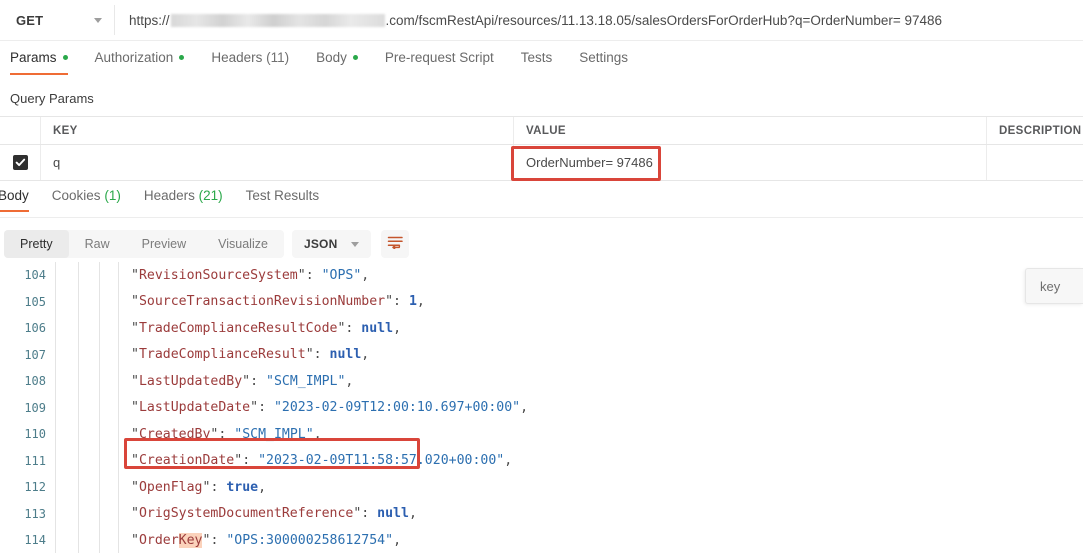 Image resolution: width=1083 pixels, height=553 pixels. What do you see at coordinates (541, 244) in the screenshot?
I see `response-viewer-toolbar: Pretty Raw Preview Visualize JSON` at bounding box center [541, 244].